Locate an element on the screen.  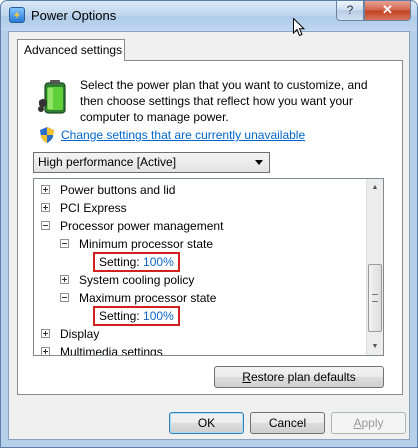
close-button: ✕ is located at coordinates (387, 11).